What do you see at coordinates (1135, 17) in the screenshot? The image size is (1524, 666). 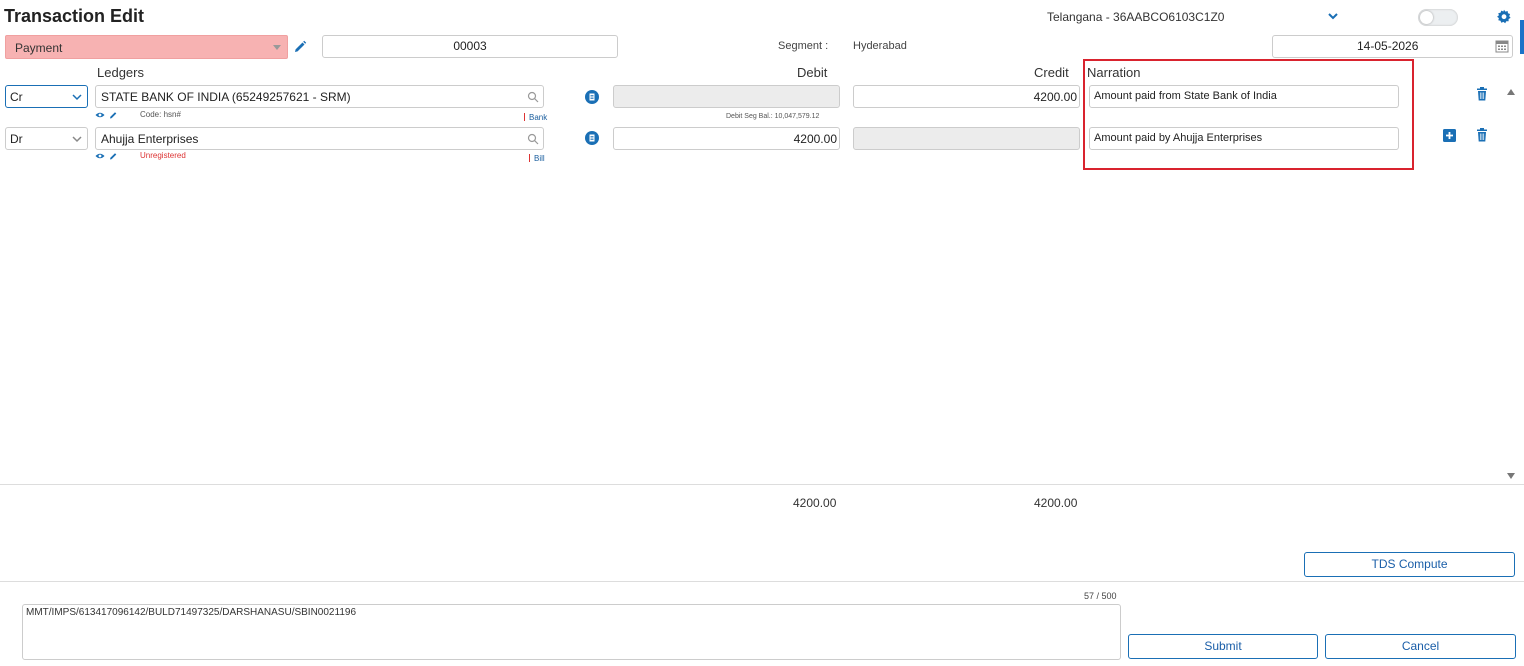 I see `gstin-selector-label: Telangana - 36AABCO6103C1Z0` at bounding box center [1135, 17].